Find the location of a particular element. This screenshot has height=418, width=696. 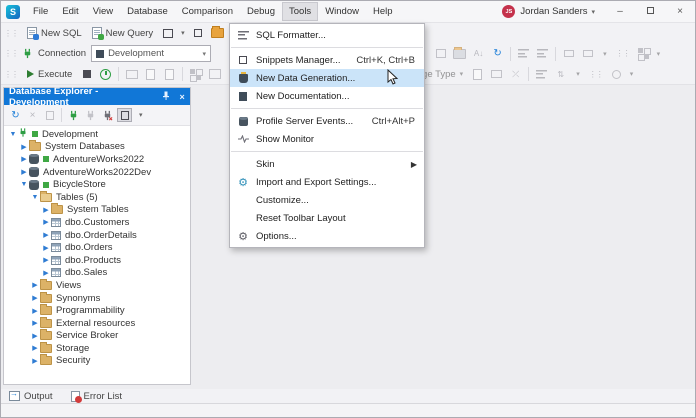

menu-tools: Tools is located at coordinates (300, 11).